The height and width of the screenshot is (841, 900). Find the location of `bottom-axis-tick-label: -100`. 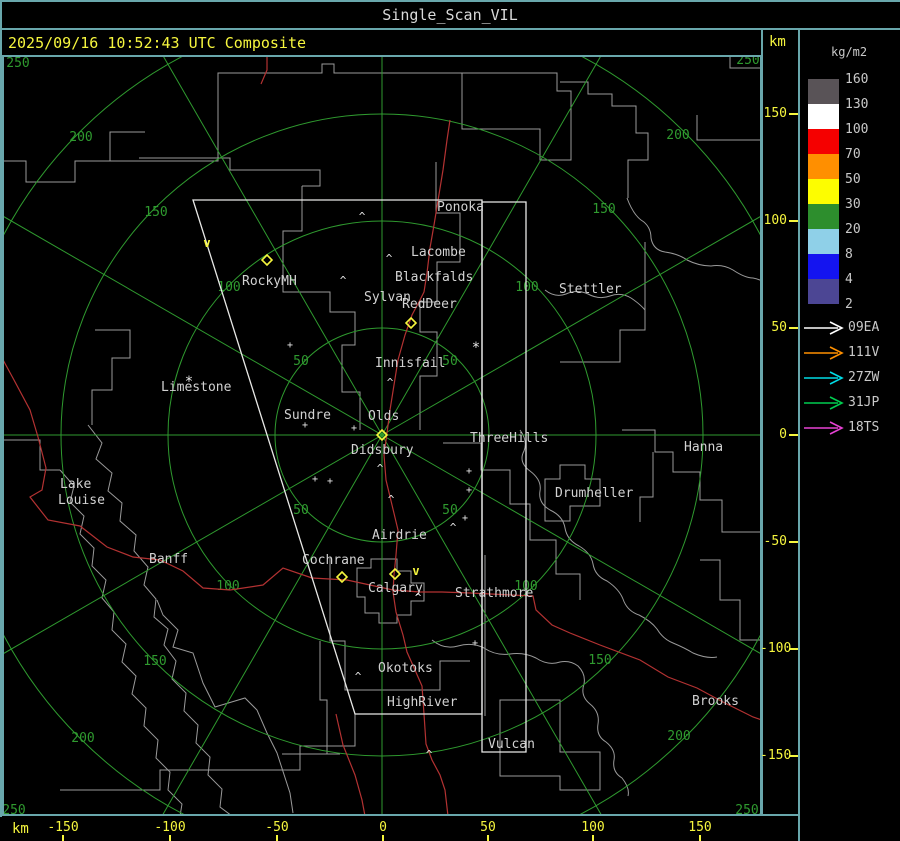

bottom-axis-tick-label: -100 is located at coordinates (170, 827).